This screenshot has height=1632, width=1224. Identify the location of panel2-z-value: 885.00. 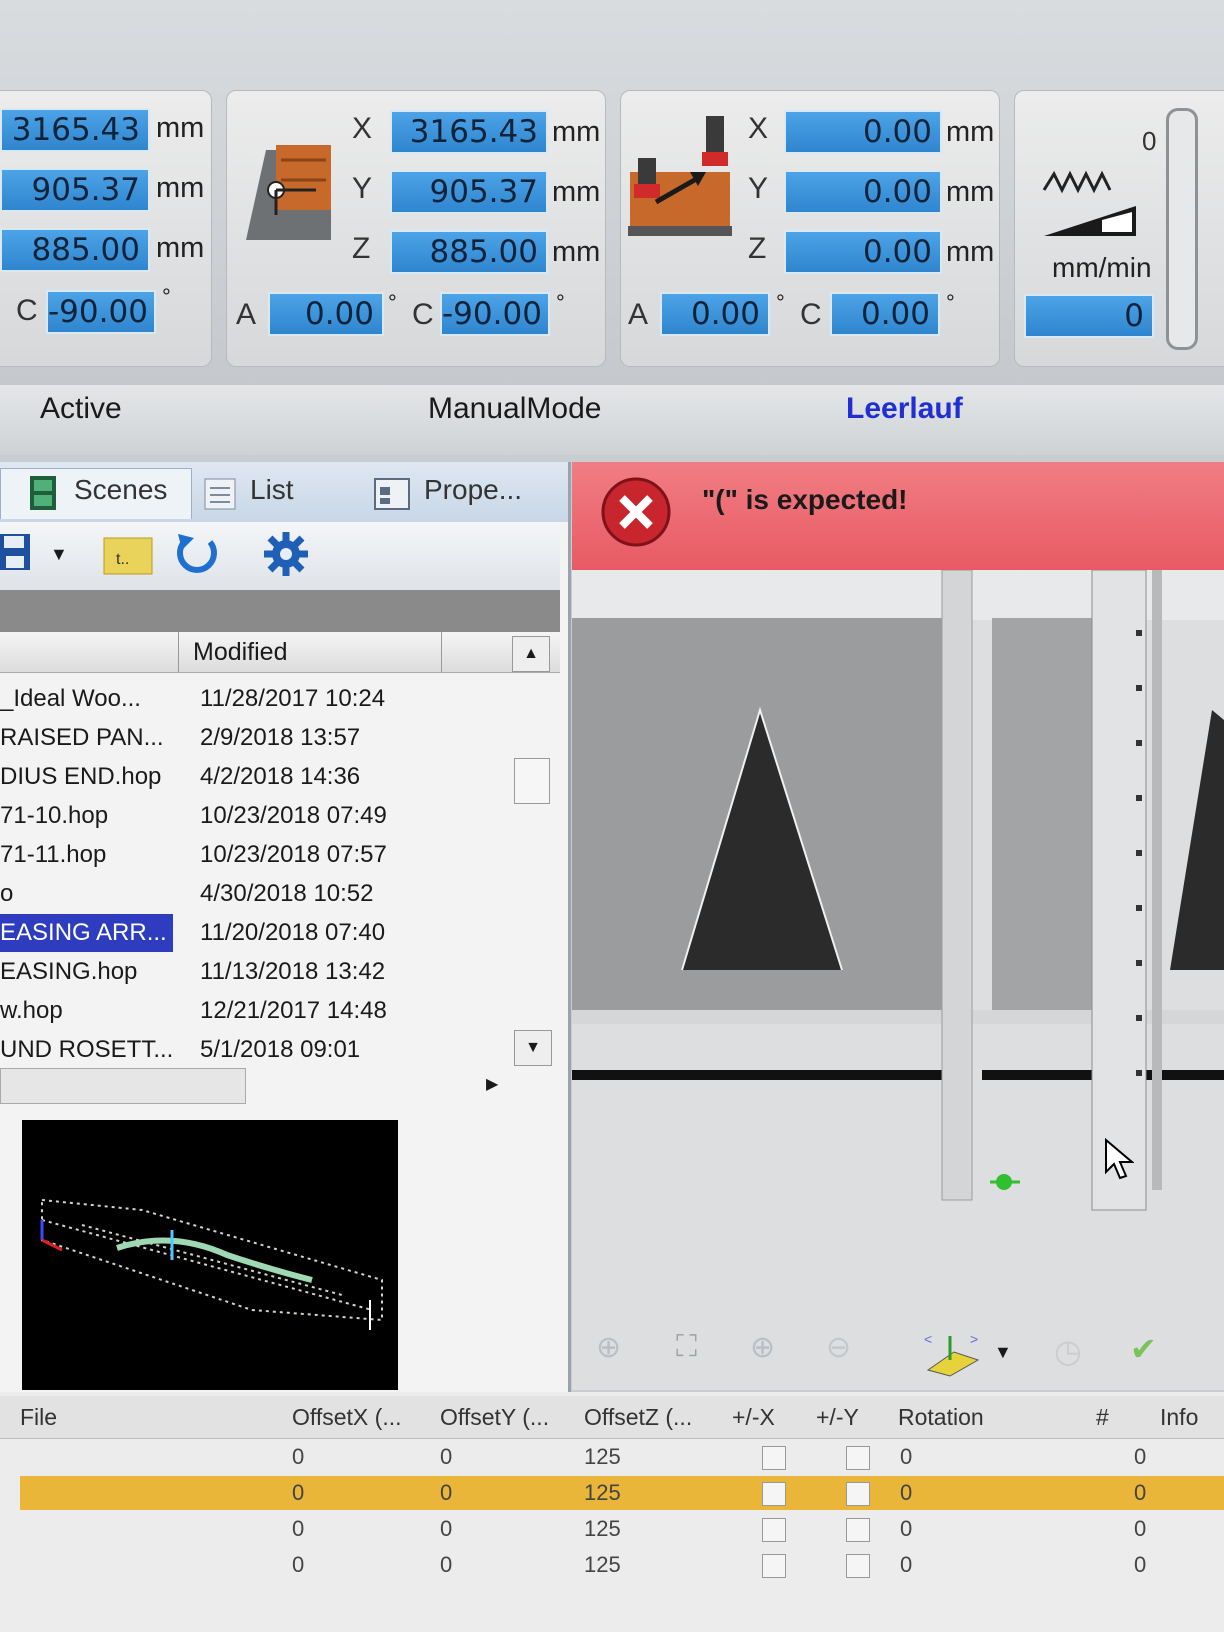
(469, 252).